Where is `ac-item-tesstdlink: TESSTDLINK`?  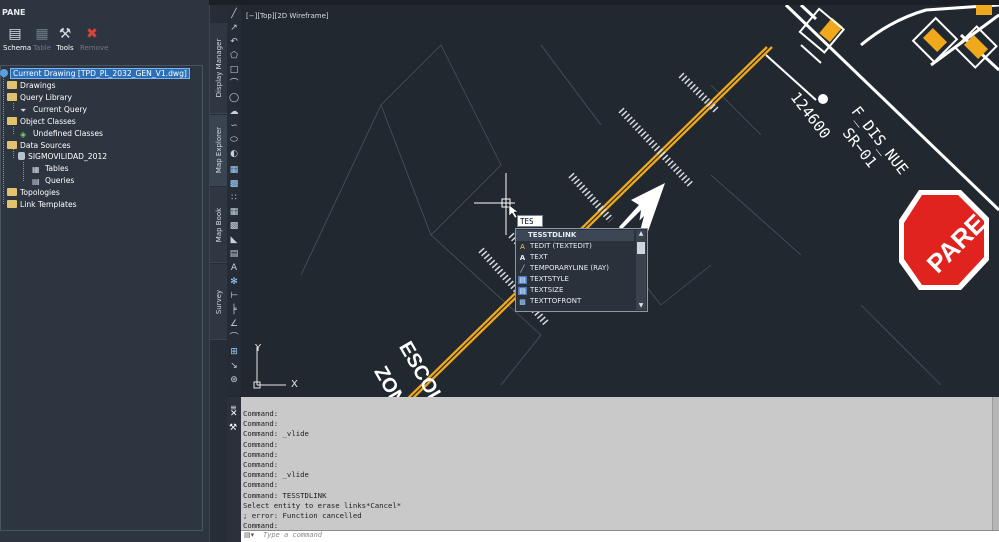
ac-item-tesstdlink: TESSTDLINK is located at coordinates (575, 235).